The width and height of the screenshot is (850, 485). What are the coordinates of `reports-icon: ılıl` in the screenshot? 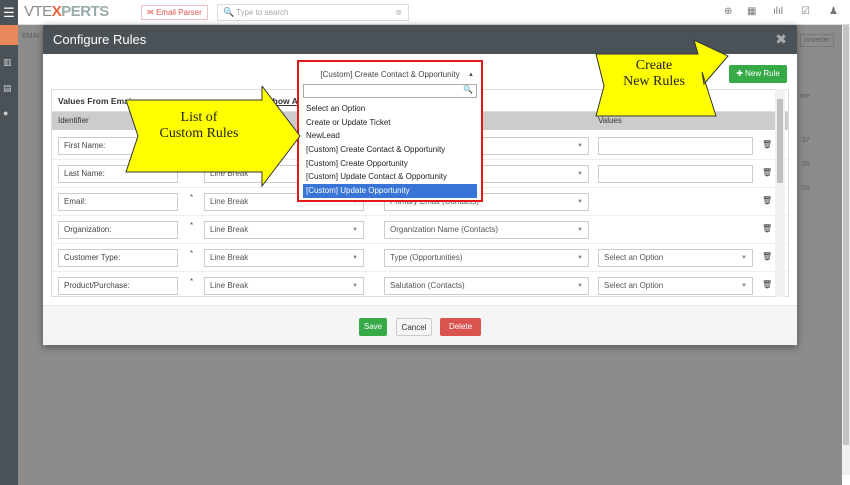 It's located at (778, 11).